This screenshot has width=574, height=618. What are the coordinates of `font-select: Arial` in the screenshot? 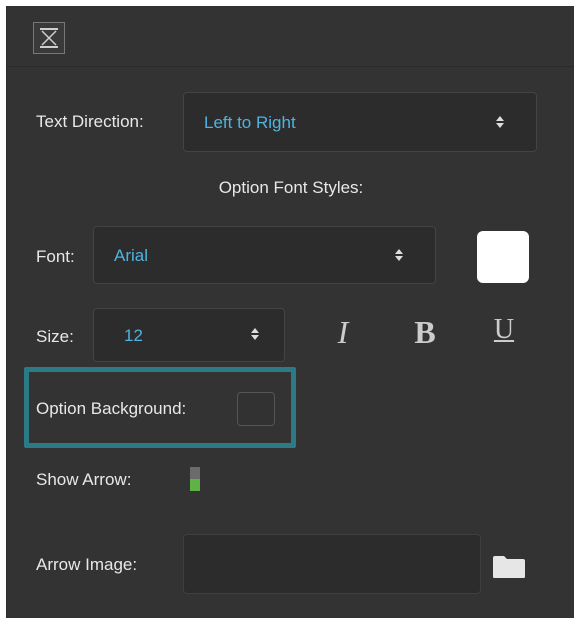 It's located at (264, 255).